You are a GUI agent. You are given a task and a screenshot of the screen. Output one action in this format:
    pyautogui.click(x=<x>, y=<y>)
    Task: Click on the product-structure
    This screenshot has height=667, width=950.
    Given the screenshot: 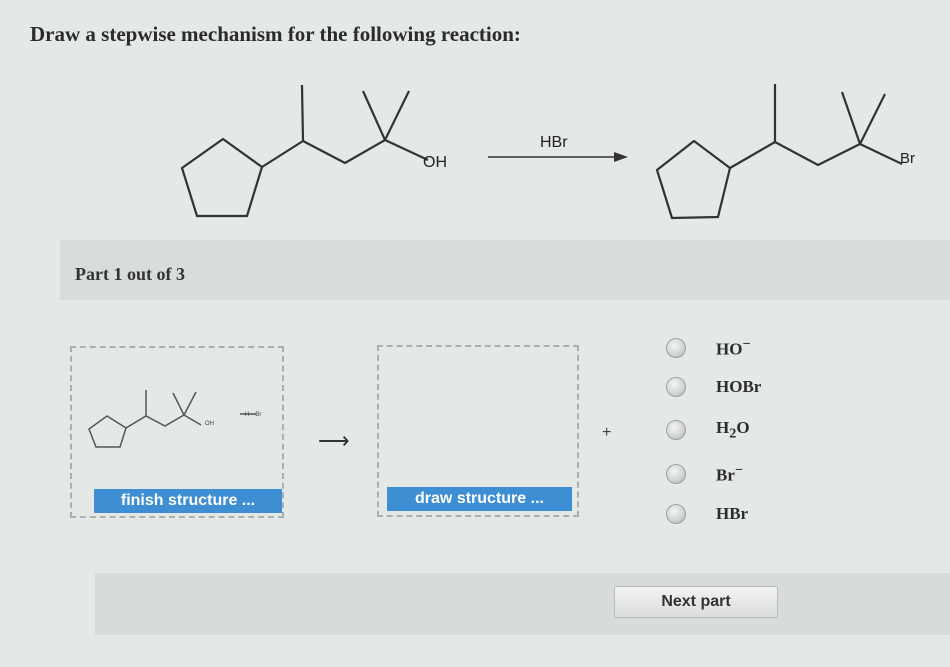 What is the action you would take?
    pyautogui.click(x=779, y=152)
    